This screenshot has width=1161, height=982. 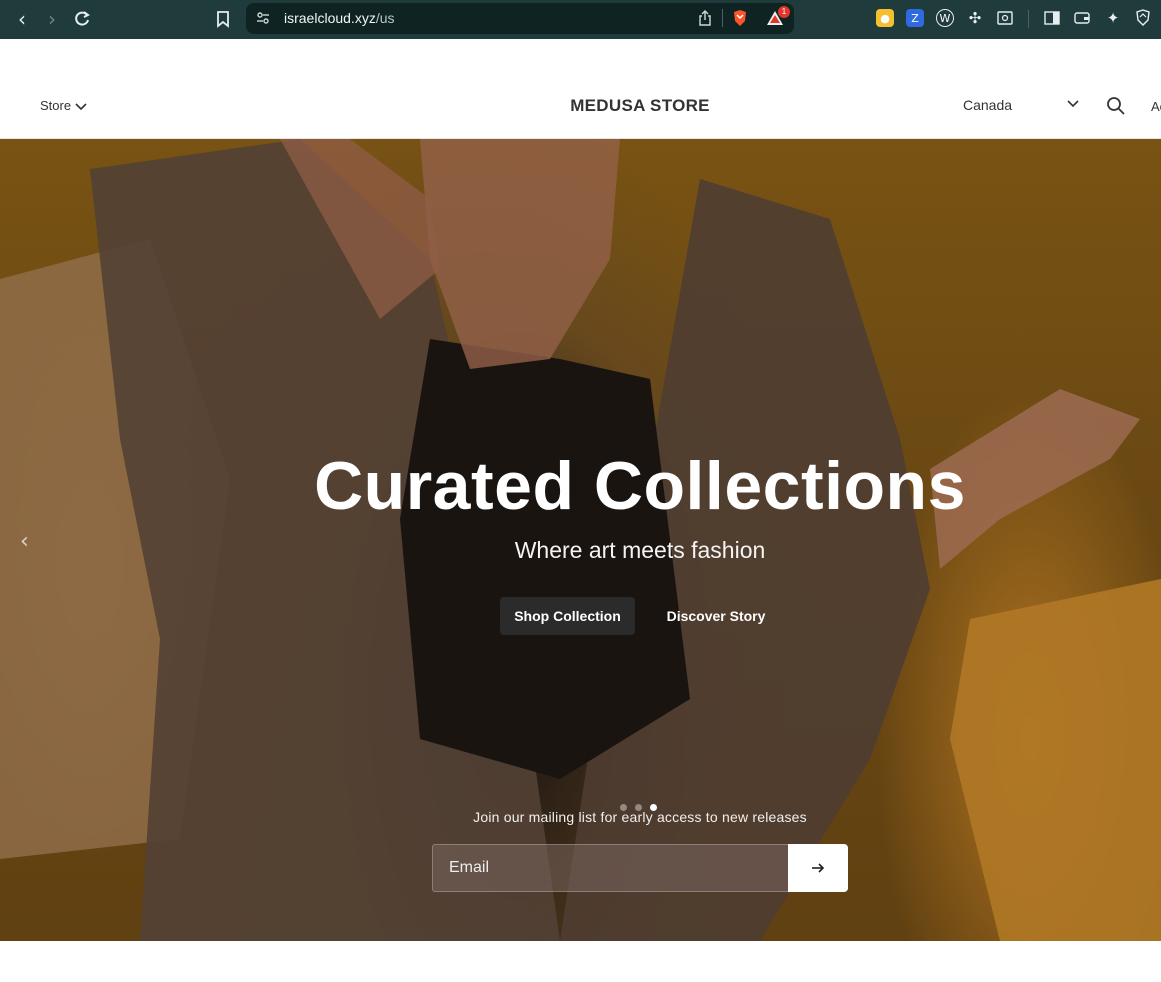 What do you see at coordinates (987, 105) in the screenshot?
I see `country-select: Canada` at bounding box center [987, 105].